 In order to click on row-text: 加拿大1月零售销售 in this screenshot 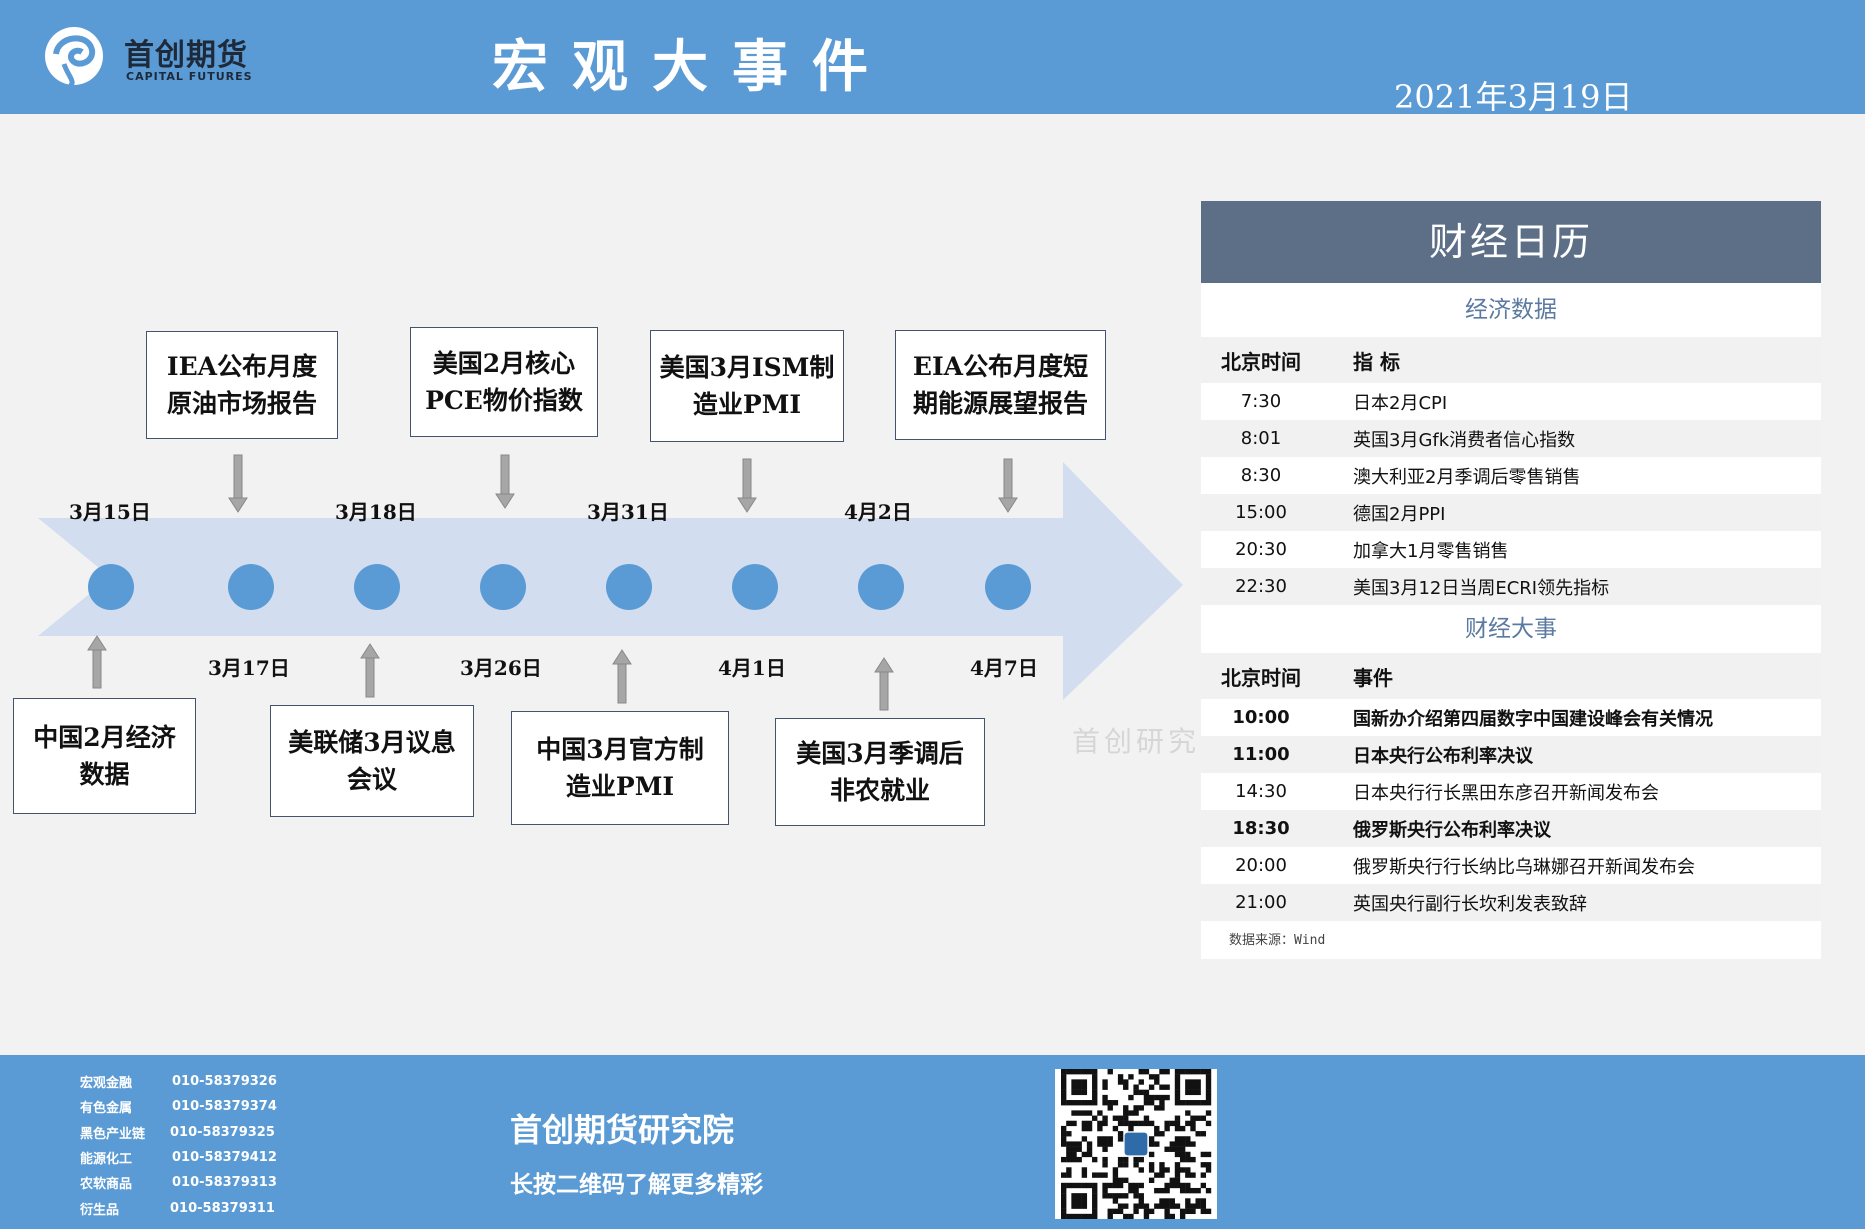, I will do `click(1431, 551)`.